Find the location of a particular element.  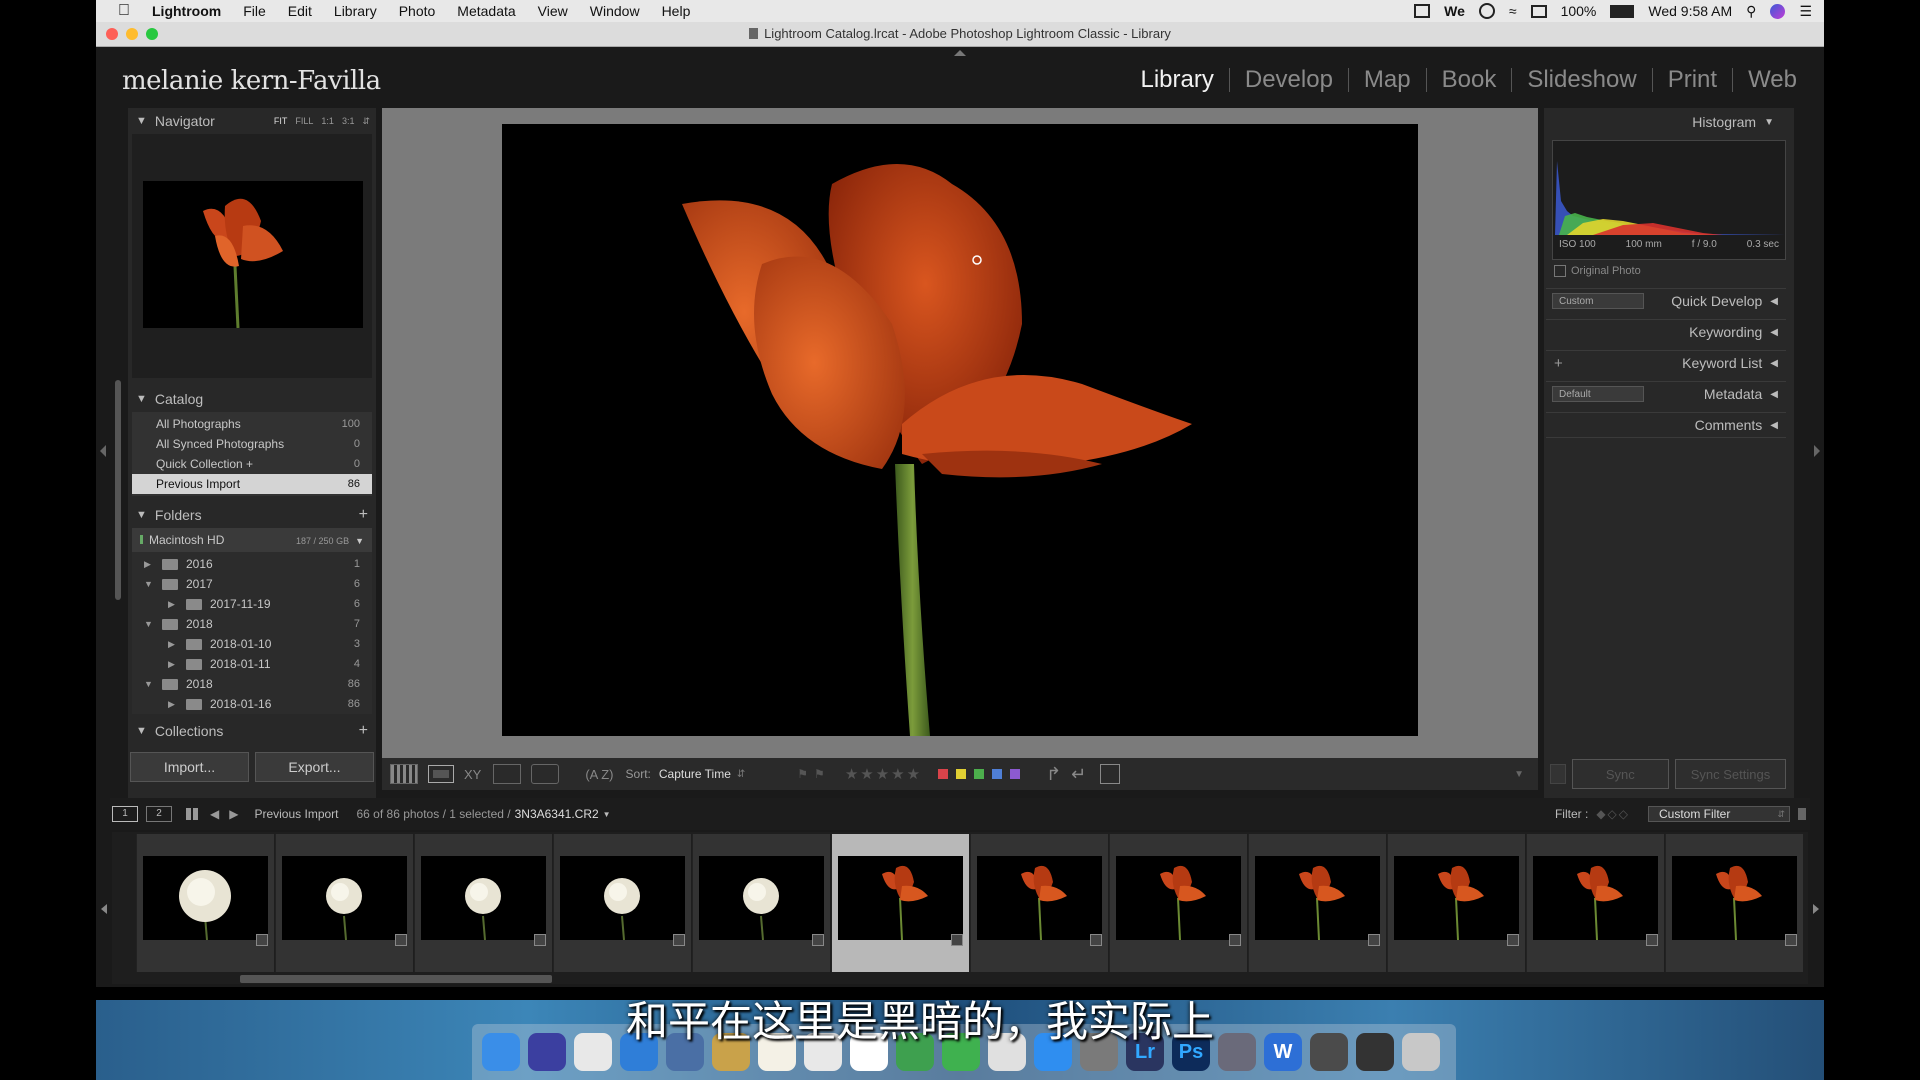

catalog-item-all-photographs: All Photographs 100 is located at coordinates (252, 424).